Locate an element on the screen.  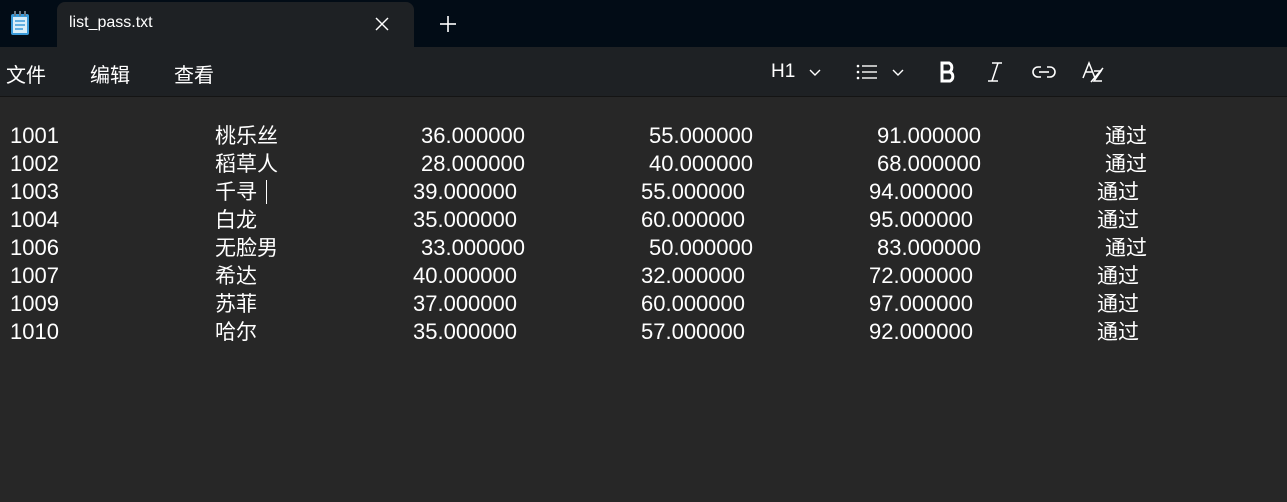
cell-total: 72.000000 is located at coordinates (921, 275).